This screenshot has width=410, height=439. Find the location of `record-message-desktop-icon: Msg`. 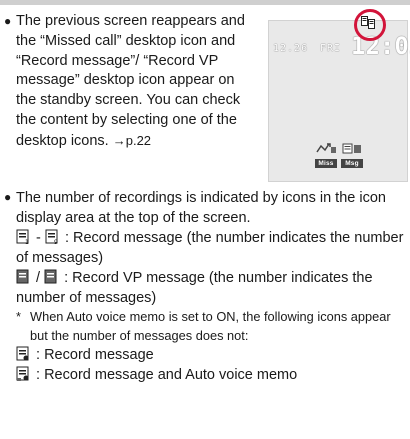

record-message-desktop-icon: Msg is located at coordinates (352, 154).